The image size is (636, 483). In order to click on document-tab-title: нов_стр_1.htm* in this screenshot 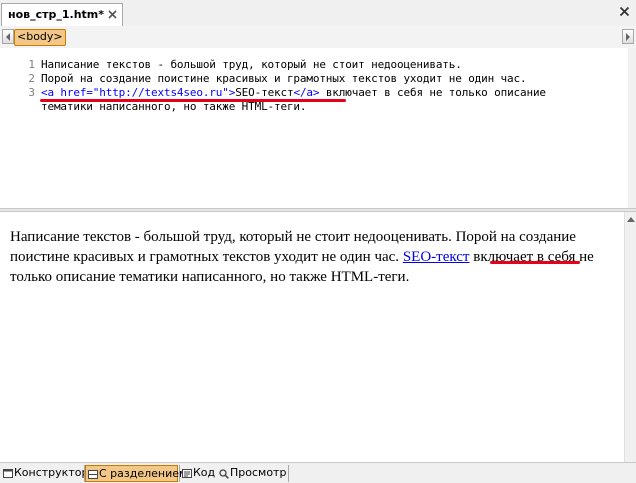, I will do `click(56, 14)`.